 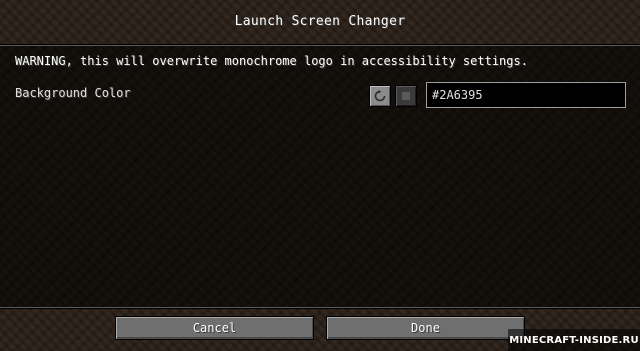 I want to click on reset-button, so click(x=380, y=96).